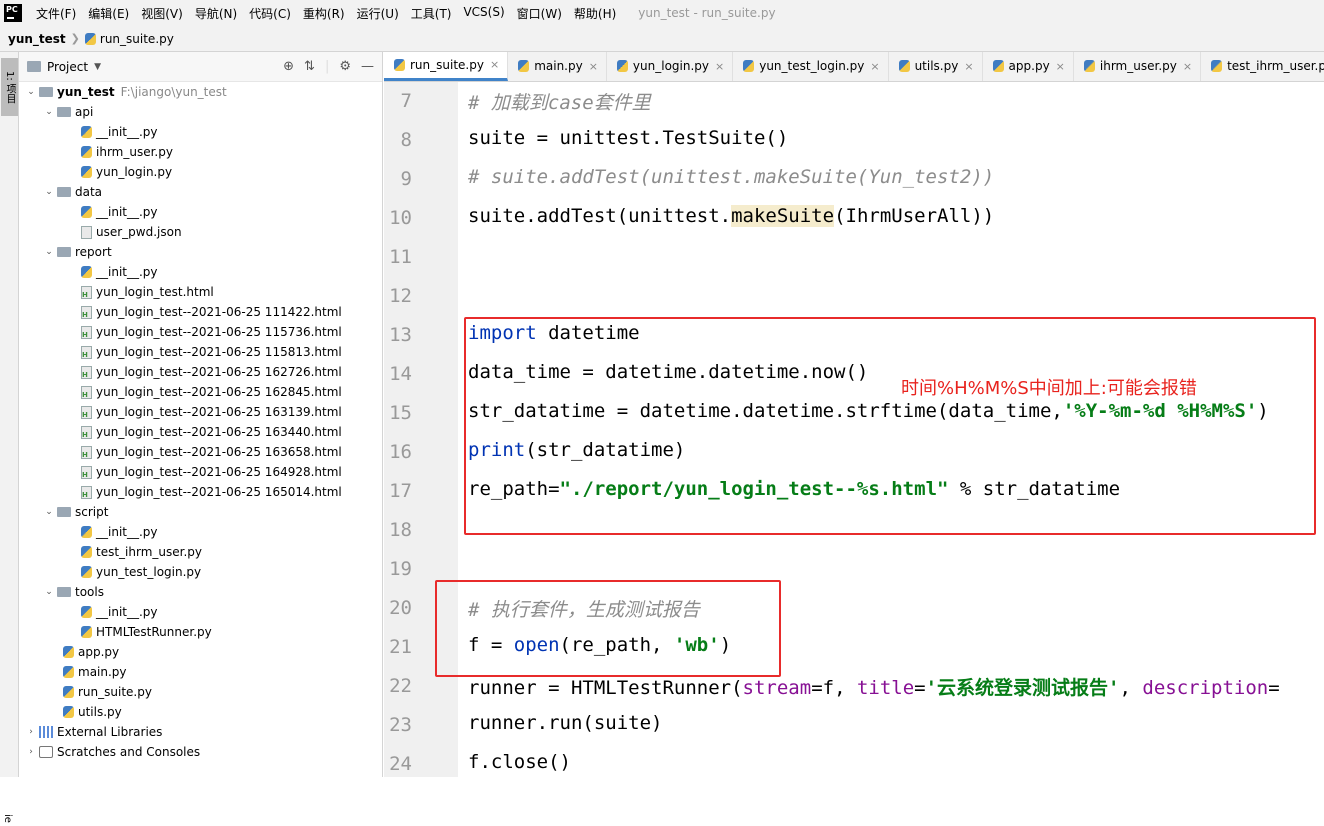  Describe the element at coordinates (200, 152) in the screenshot. I see `tree-item: ihrm_user.py` at that location.